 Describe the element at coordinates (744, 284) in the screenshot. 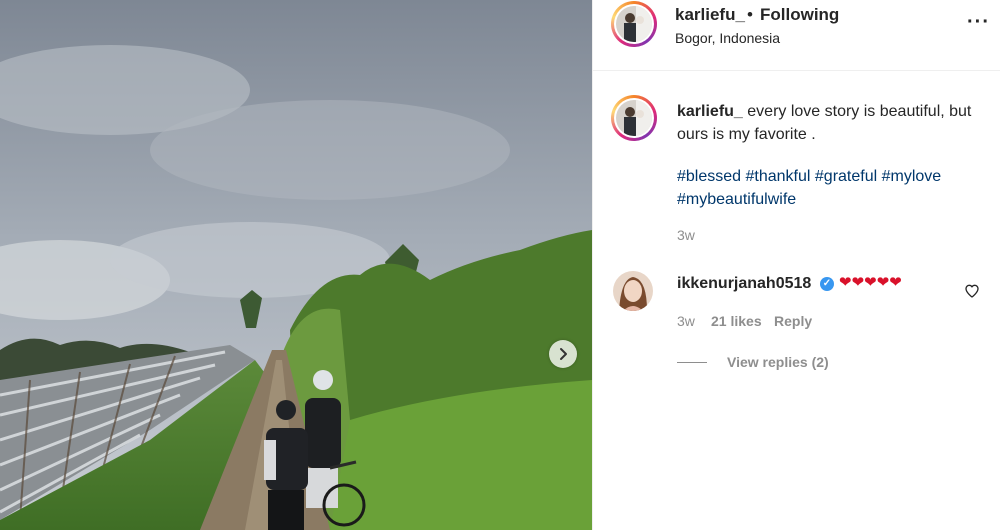

I see `commenter-username: ikkenurjanah0518` at that location.